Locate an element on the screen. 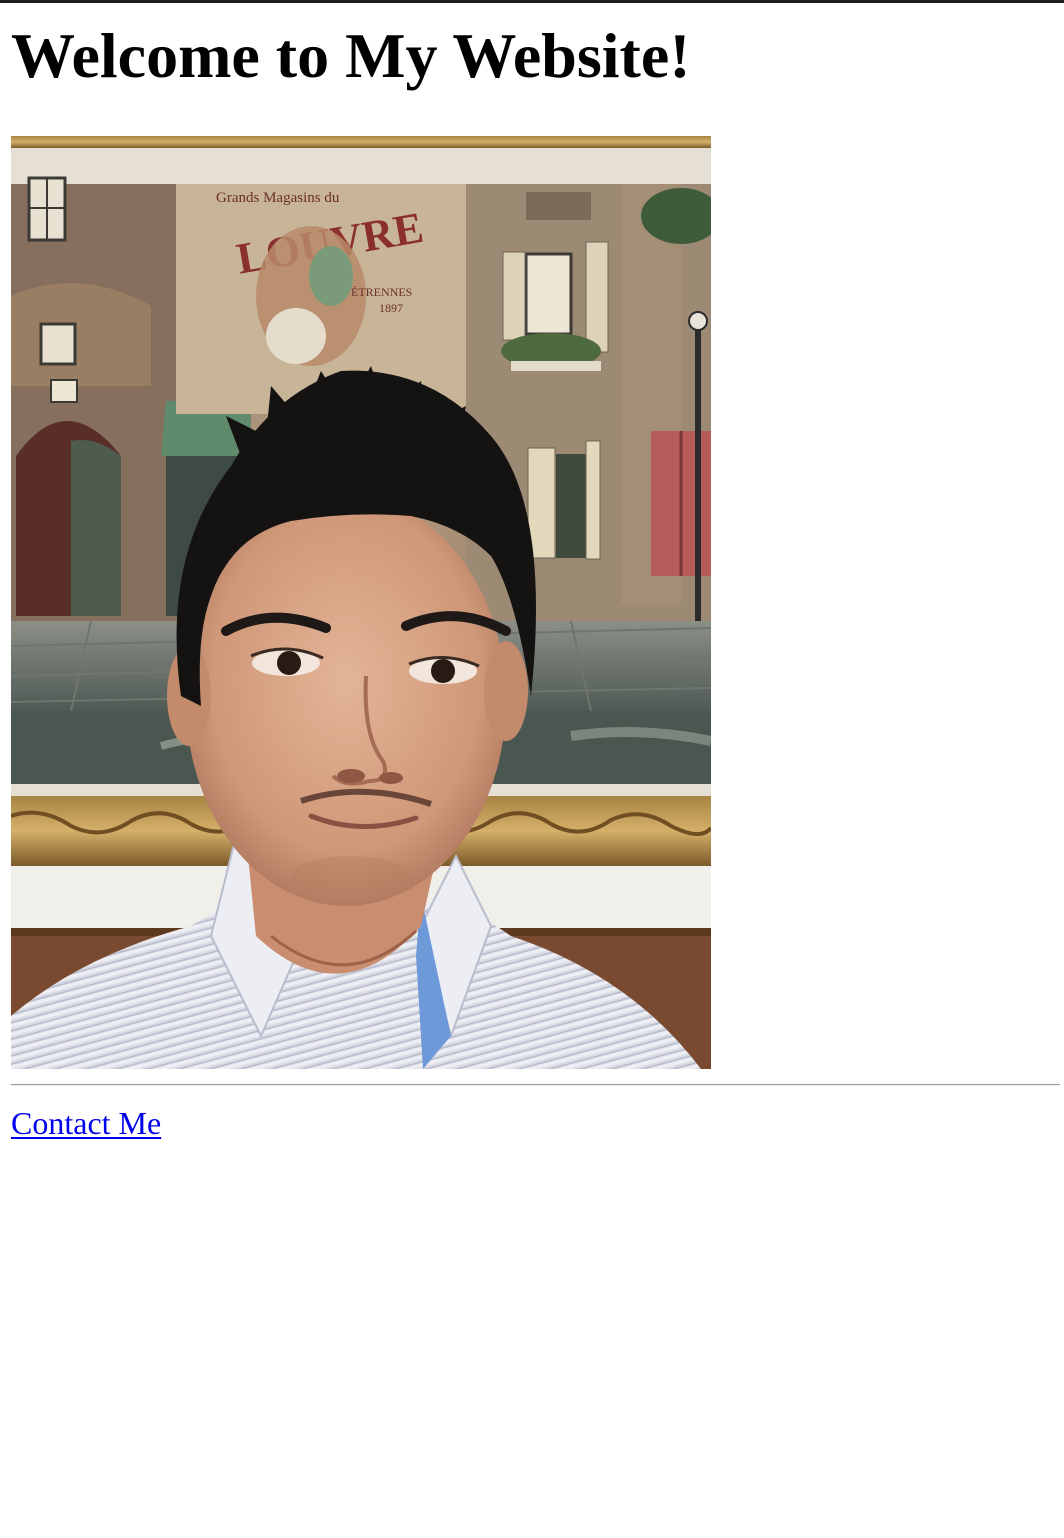 This screenshot has height=1538, width=1064. painting-text-3: ÉTRENNES is located at coordinates (381, 292).